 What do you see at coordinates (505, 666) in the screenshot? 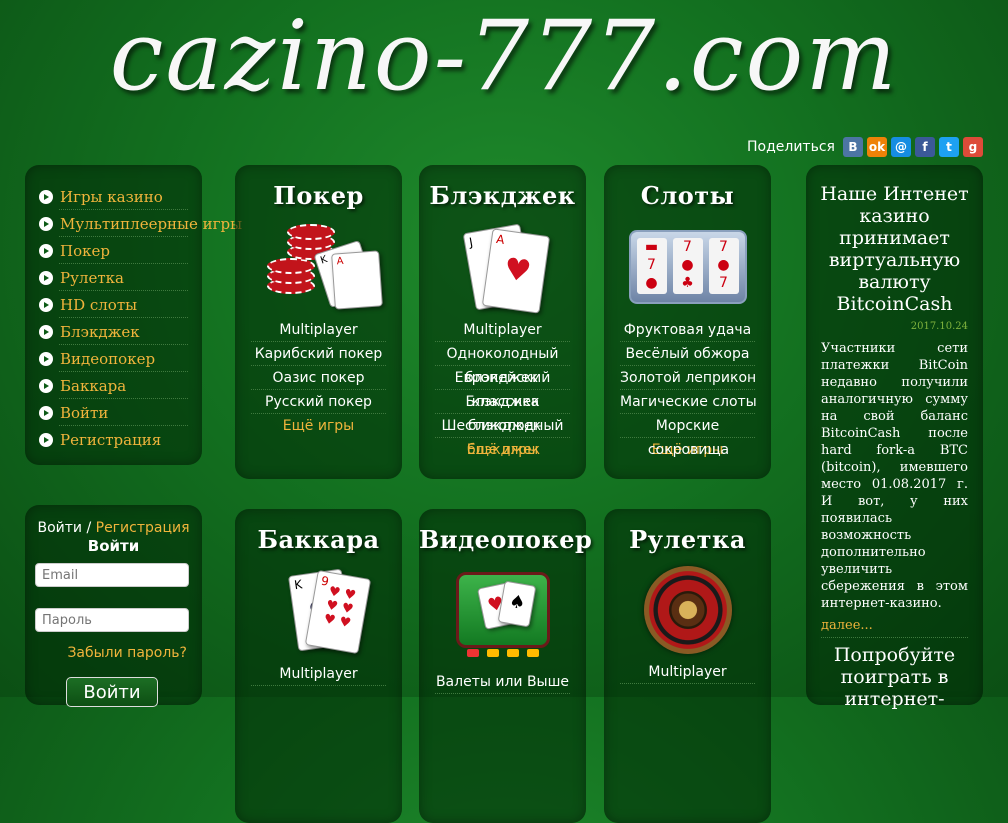
I see `game-card-videopoker: Видеопокер ♥ ♠ Валеты или Выше` at bounding box center [505, 666].